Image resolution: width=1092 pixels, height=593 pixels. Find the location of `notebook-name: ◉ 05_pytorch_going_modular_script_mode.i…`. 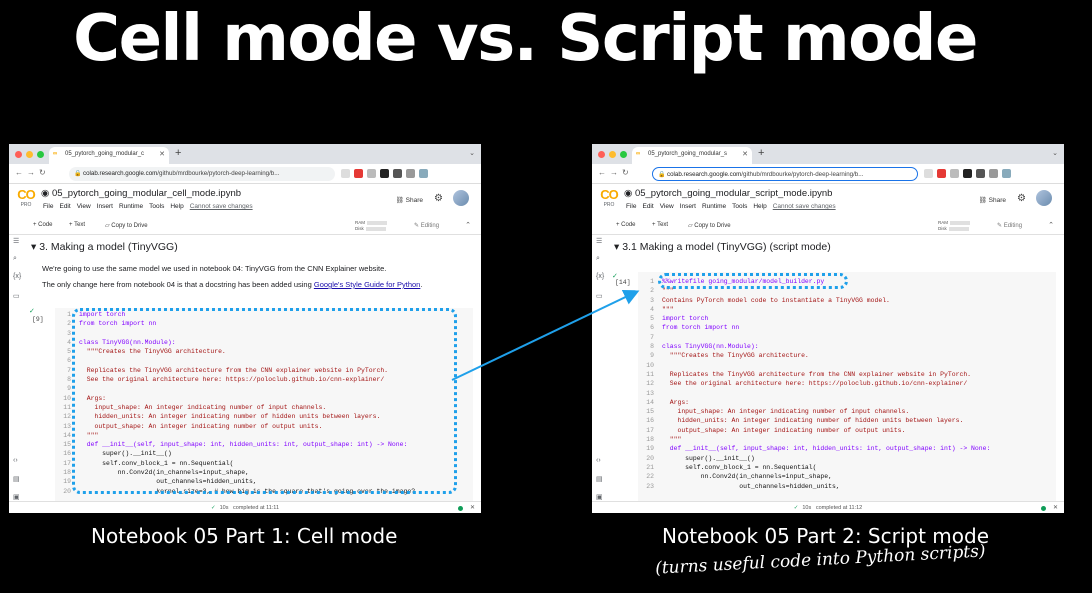

notebook-name: ◉ 05_pytorch_going_modular_script_mode.i… is located at coordinates (728, 193).